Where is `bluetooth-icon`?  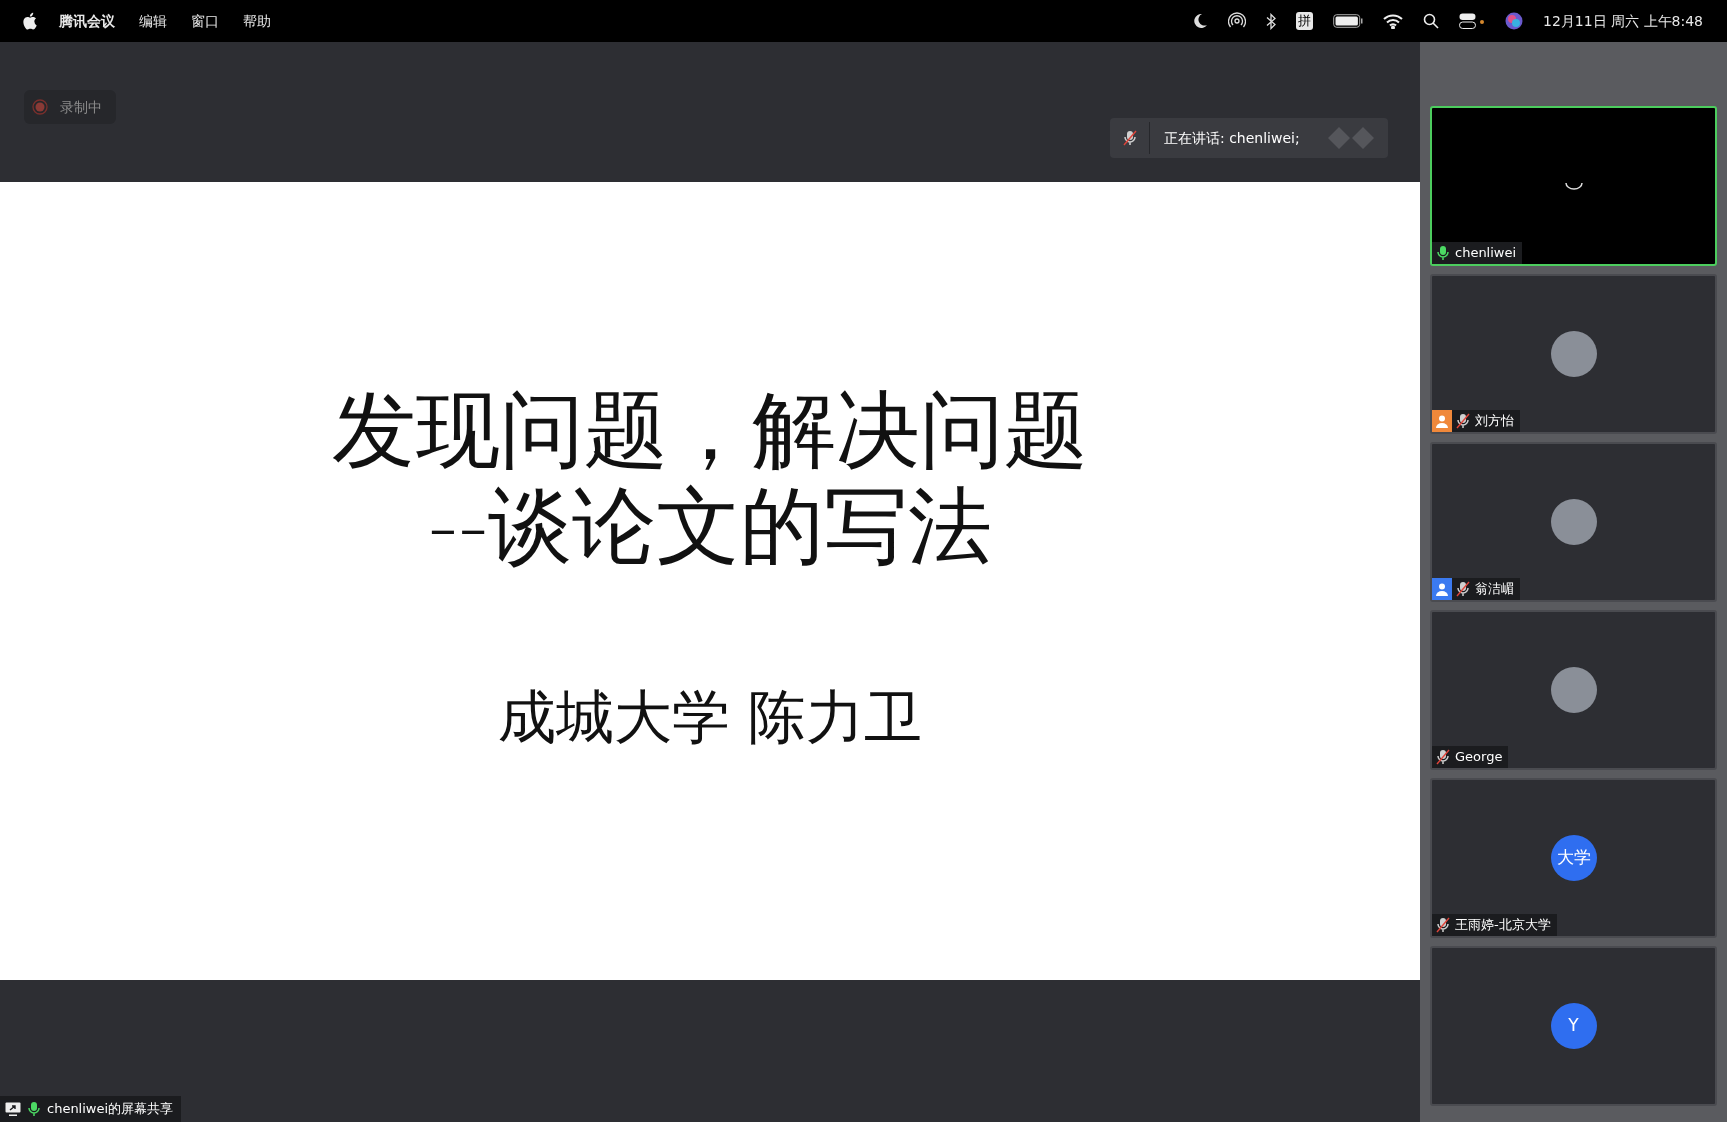 bluetooth-icon is located at coordinates (1271, 21).